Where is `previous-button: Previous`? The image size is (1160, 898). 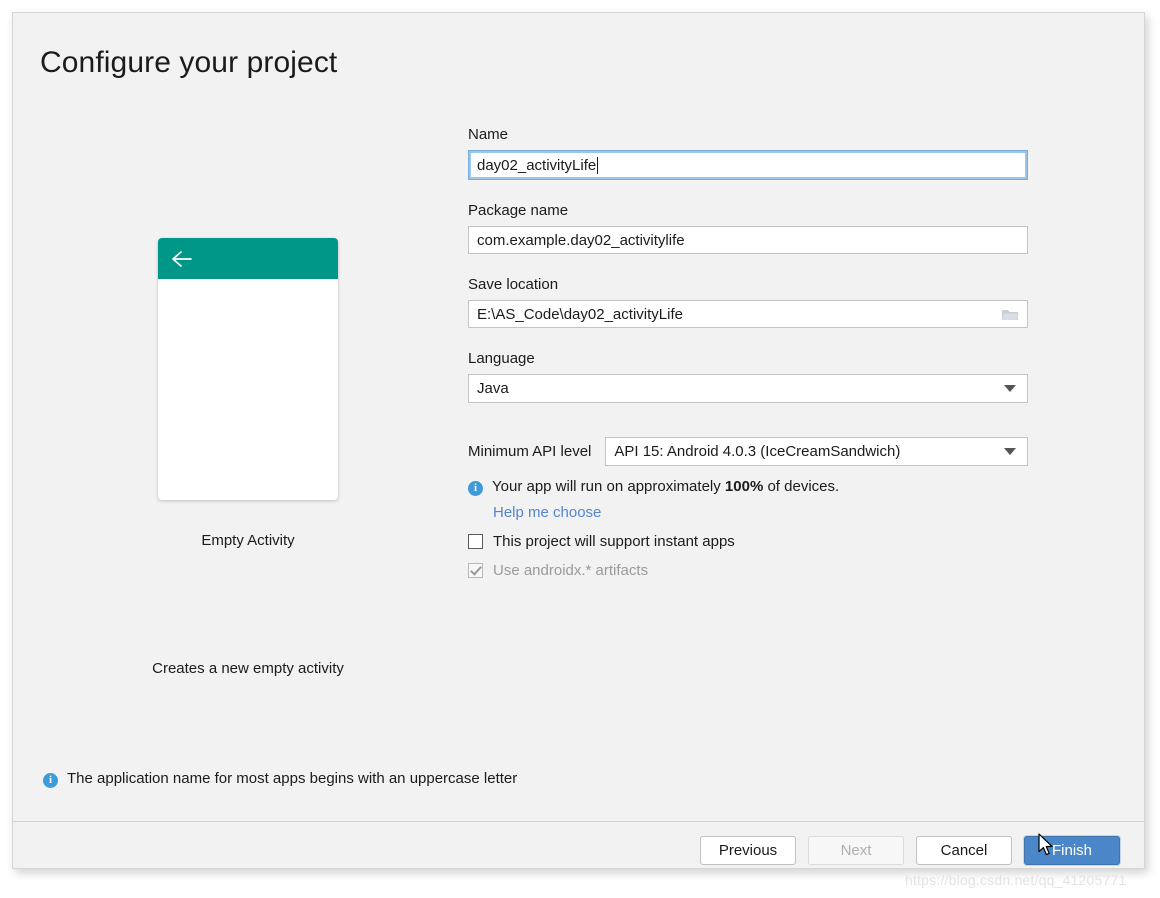 previous-button: Previous is located at coordinates (748, 850).